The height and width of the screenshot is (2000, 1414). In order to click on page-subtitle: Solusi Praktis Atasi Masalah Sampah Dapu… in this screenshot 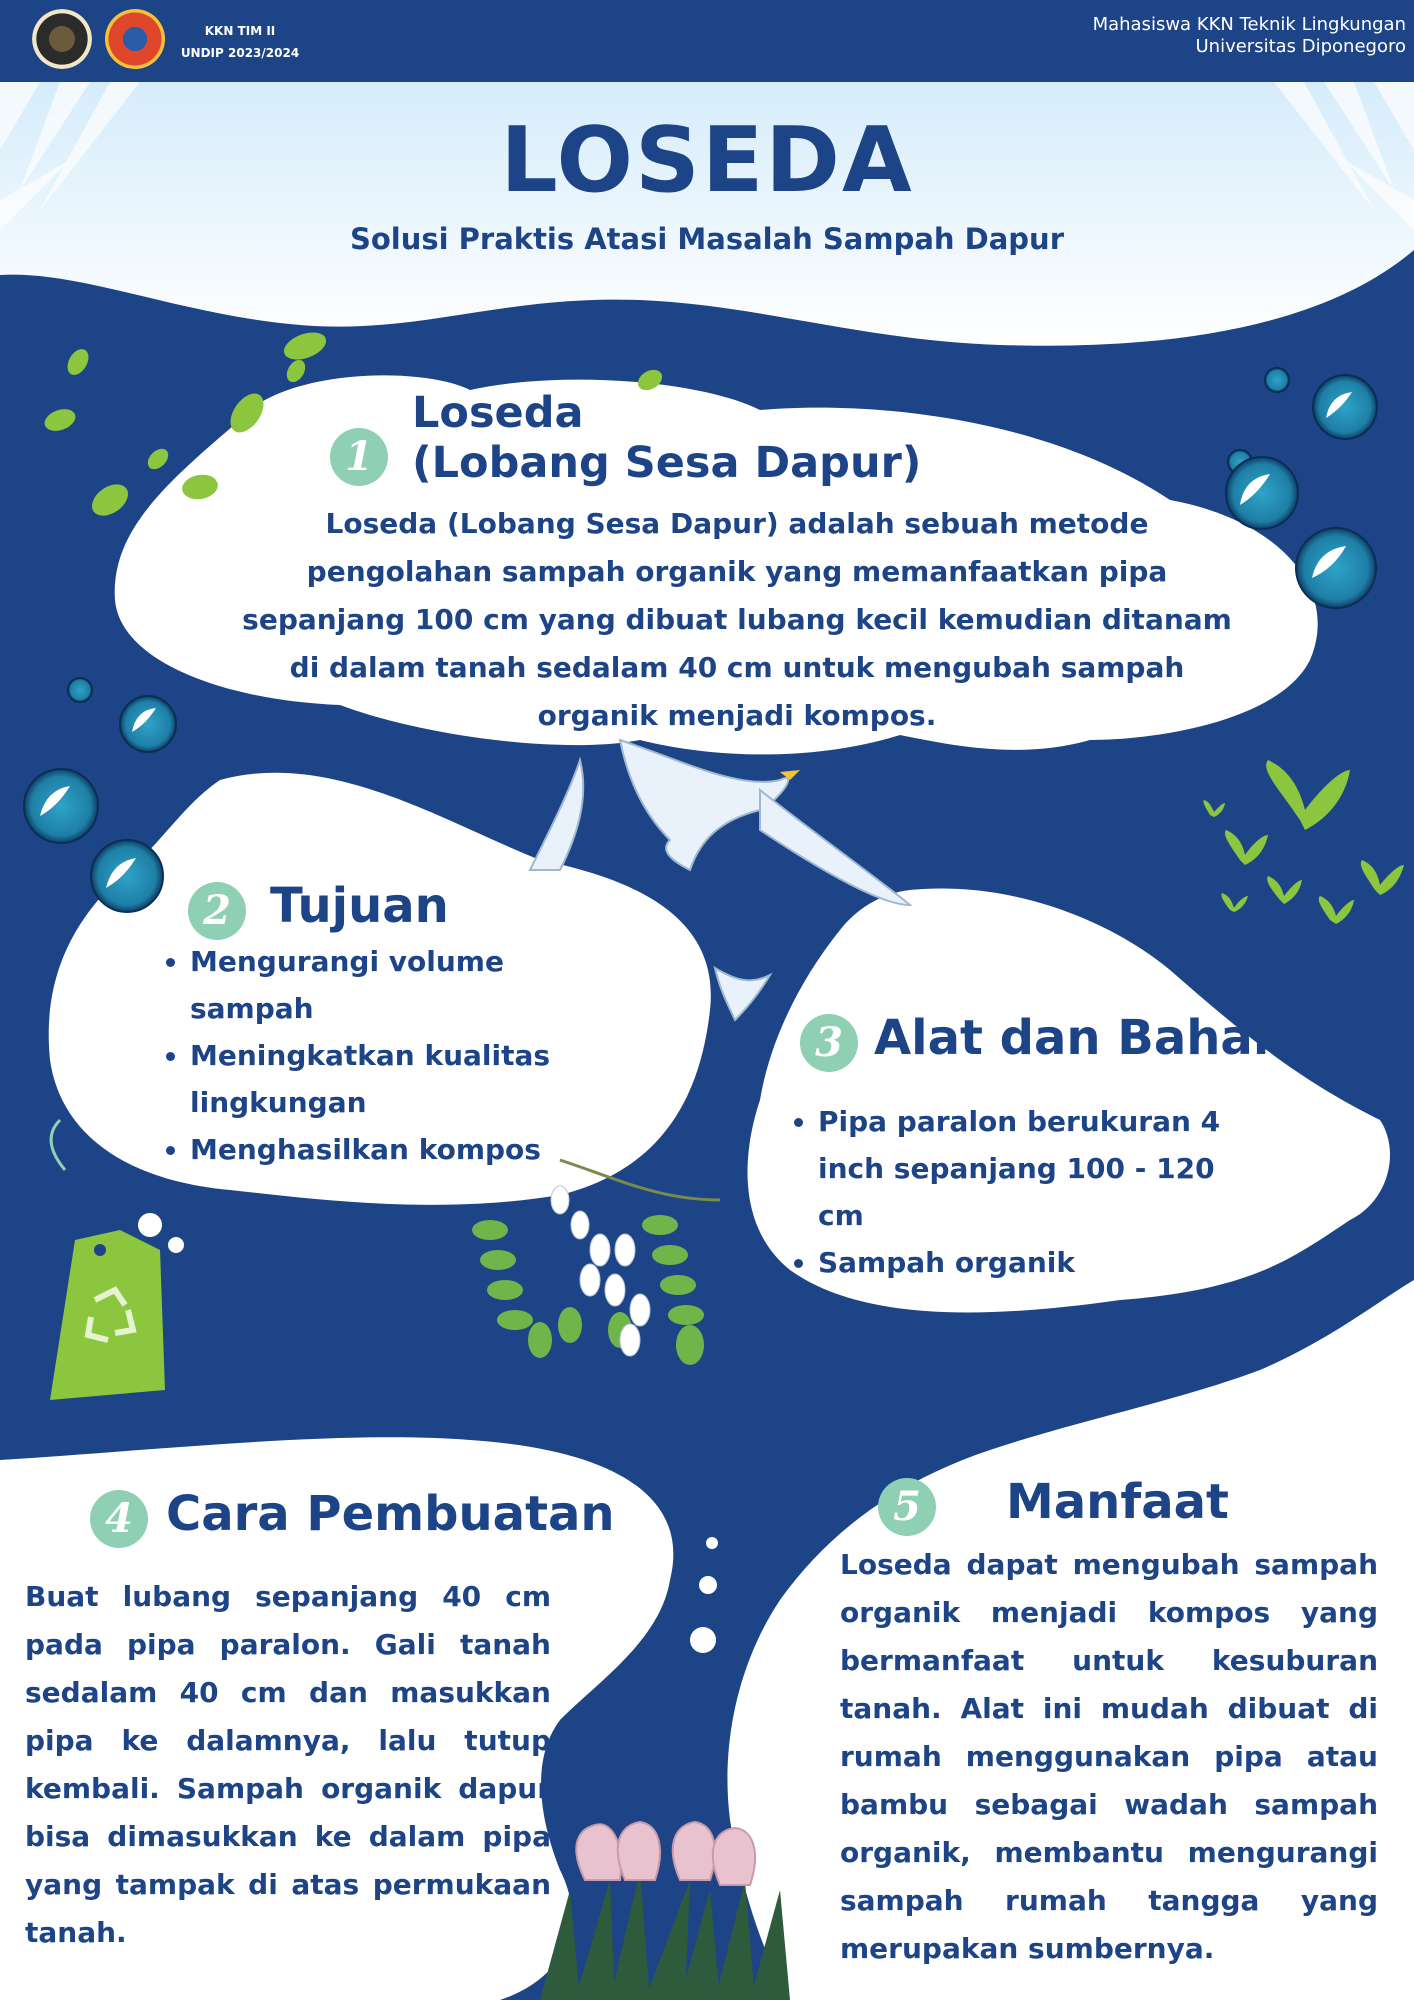, I will do `click(707, 239)`.